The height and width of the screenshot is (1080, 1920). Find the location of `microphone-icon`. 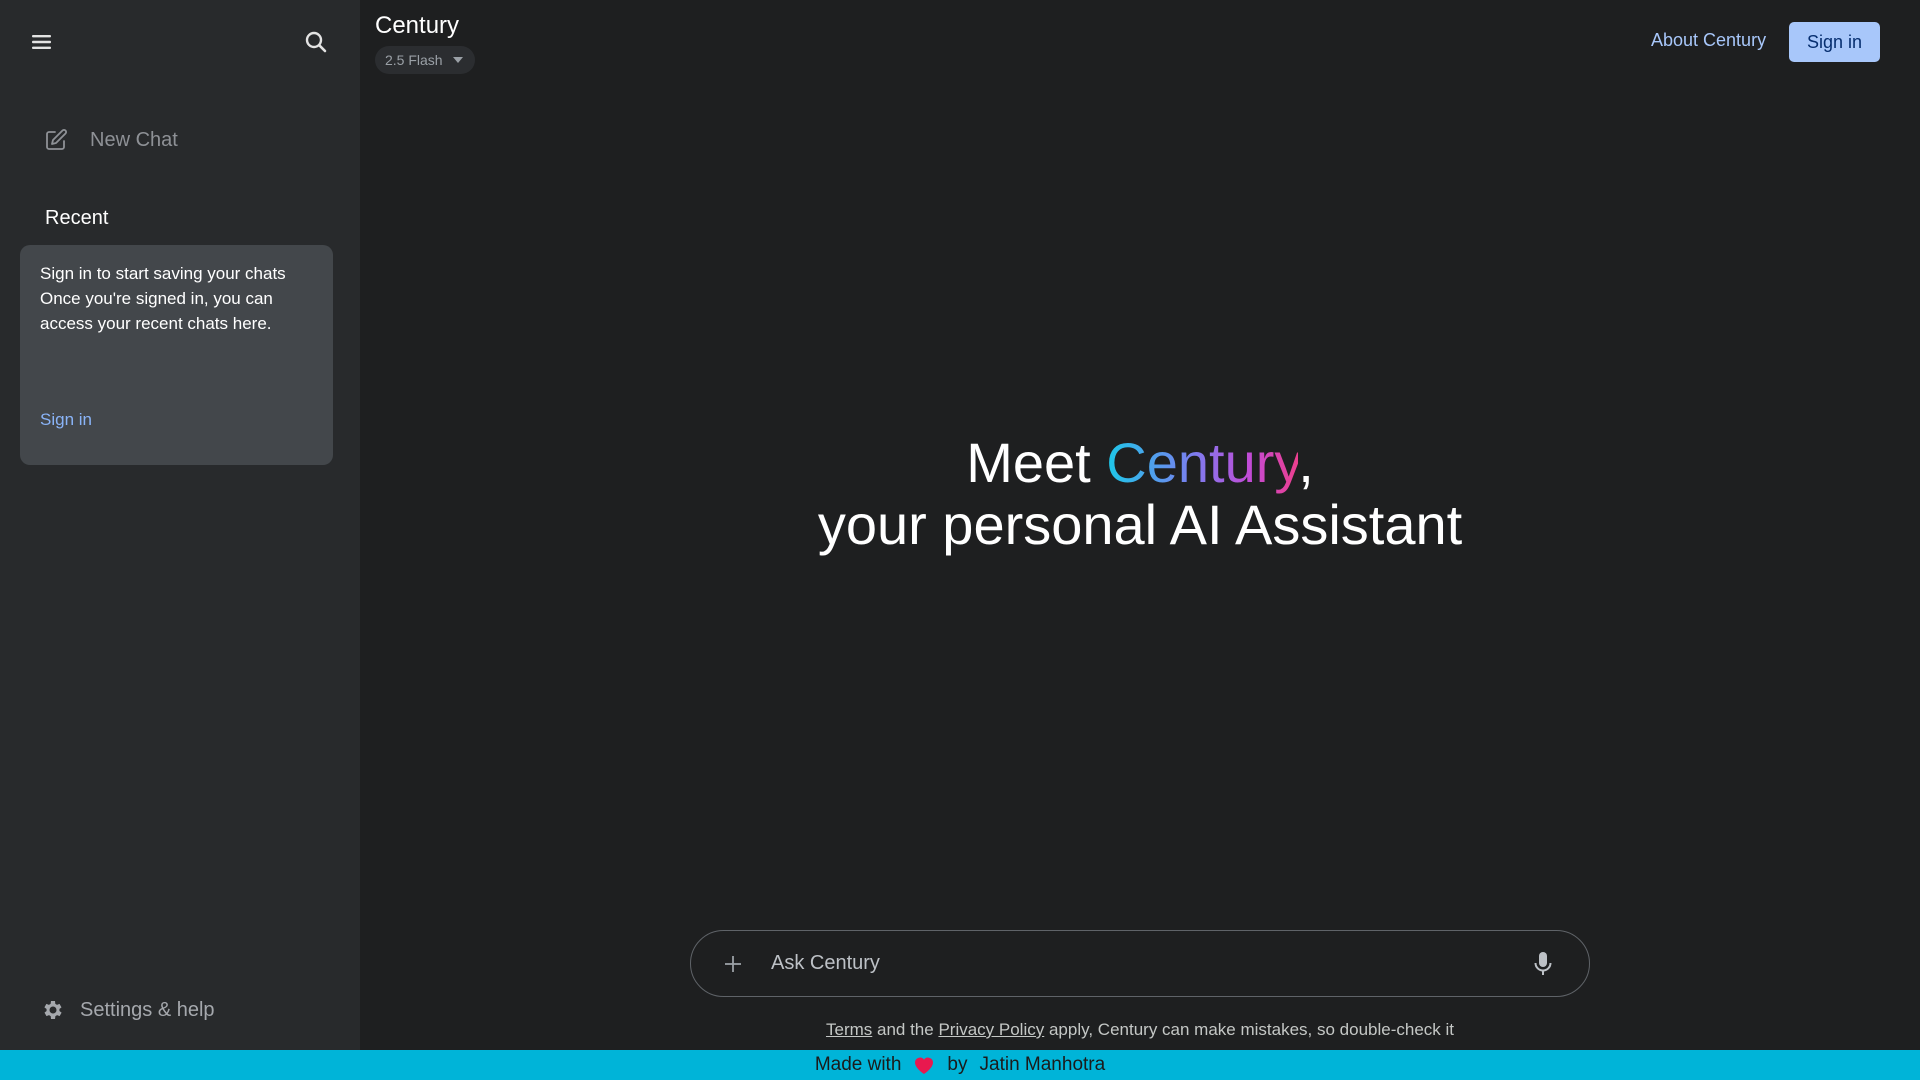

microphone-icon is located at coordinates (1543, 963).